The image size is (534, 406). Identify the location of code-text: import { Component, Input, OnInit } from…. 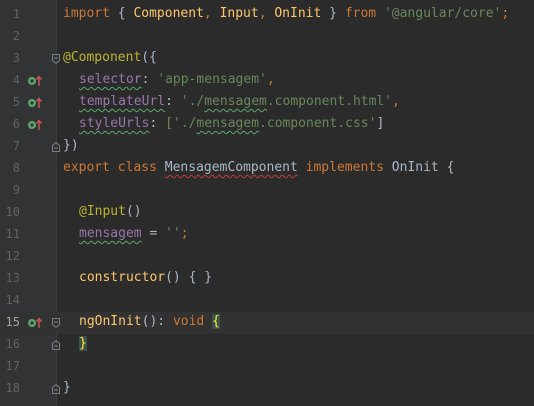
(286, 13).